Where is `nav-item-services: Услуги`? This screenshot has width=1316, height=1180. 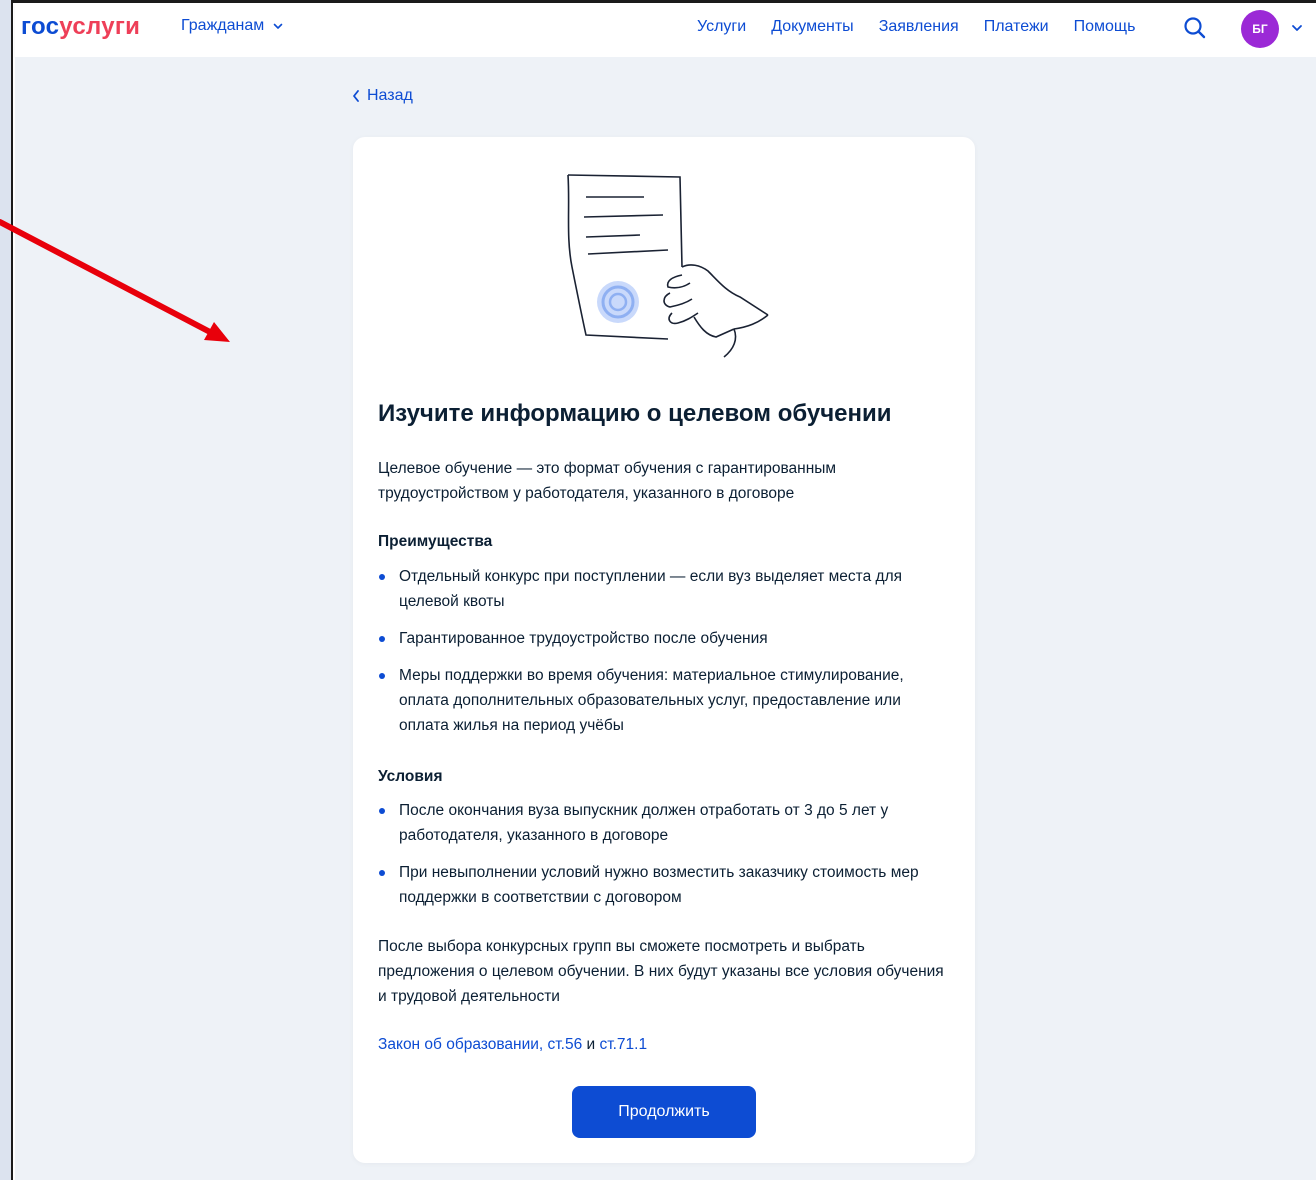 nav-item-services: Услуги is located at coordinates (721, 27).